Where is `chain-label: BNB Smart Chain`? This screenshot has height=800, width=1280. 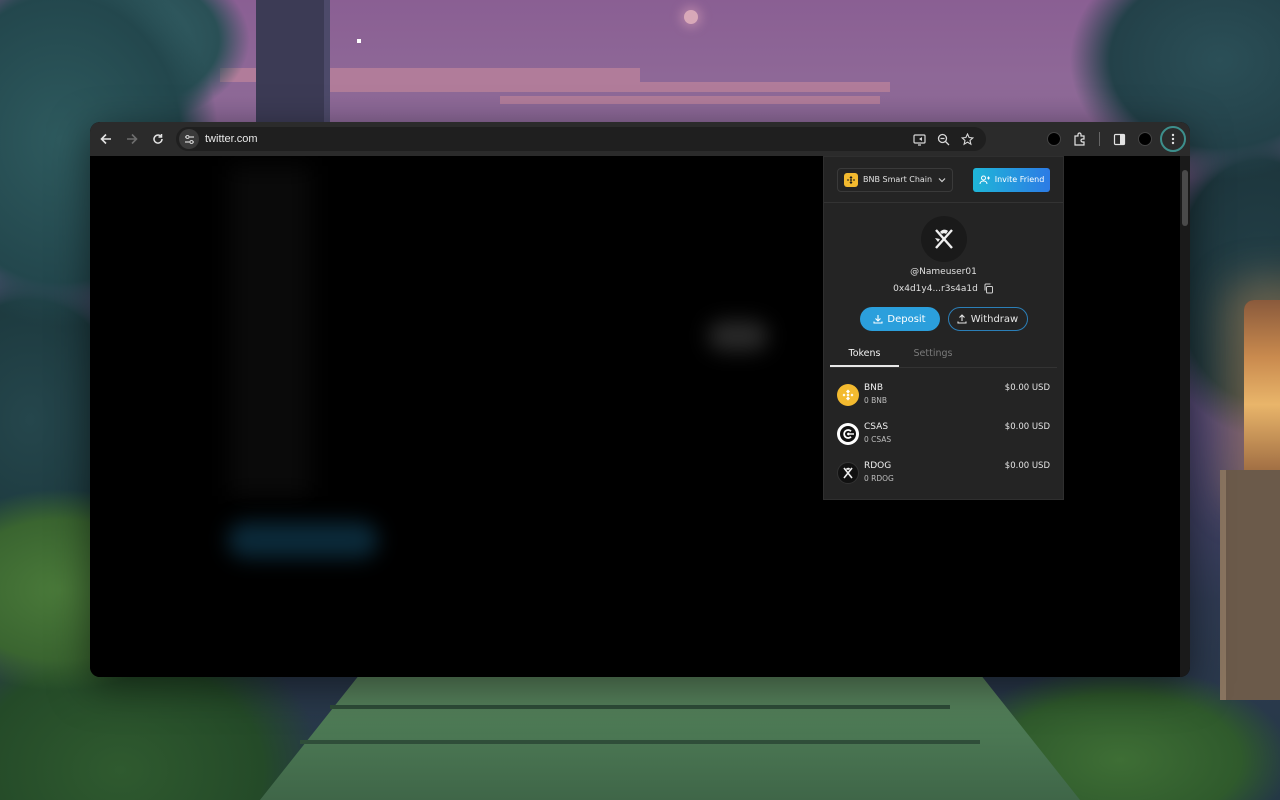
chain-label: BNB Smart Chain is located at coordinates (898, 179).